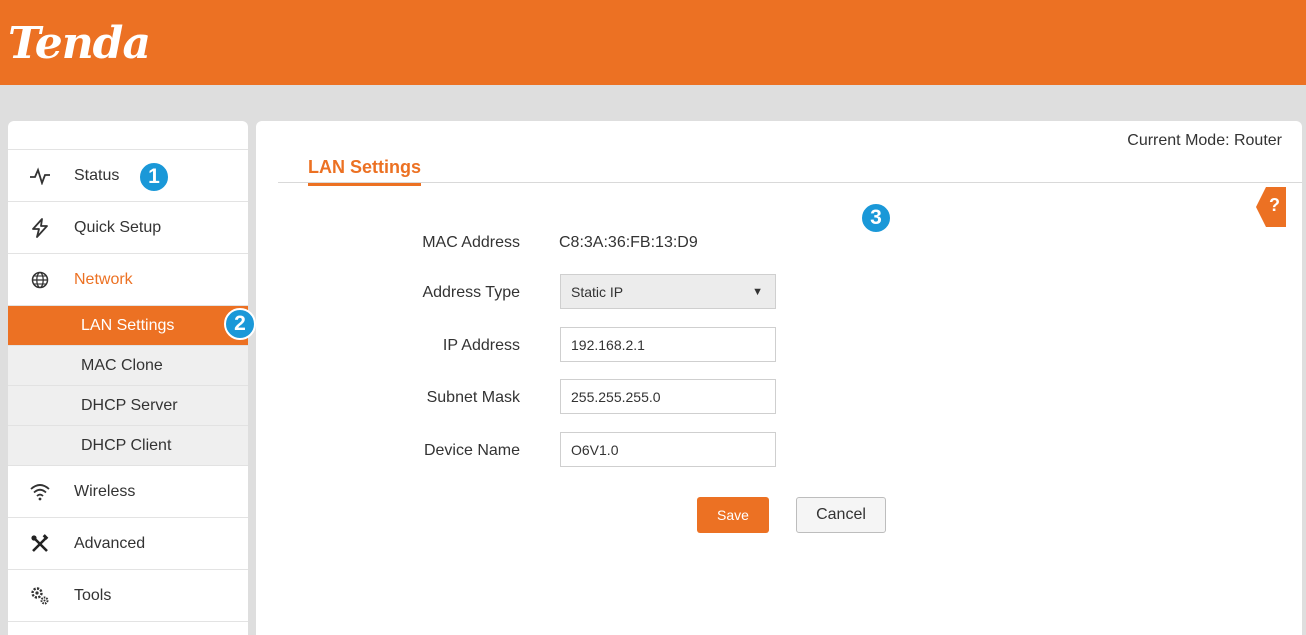  I want to click on sidebar-item-label: Quick Setup, so click(118, 227).